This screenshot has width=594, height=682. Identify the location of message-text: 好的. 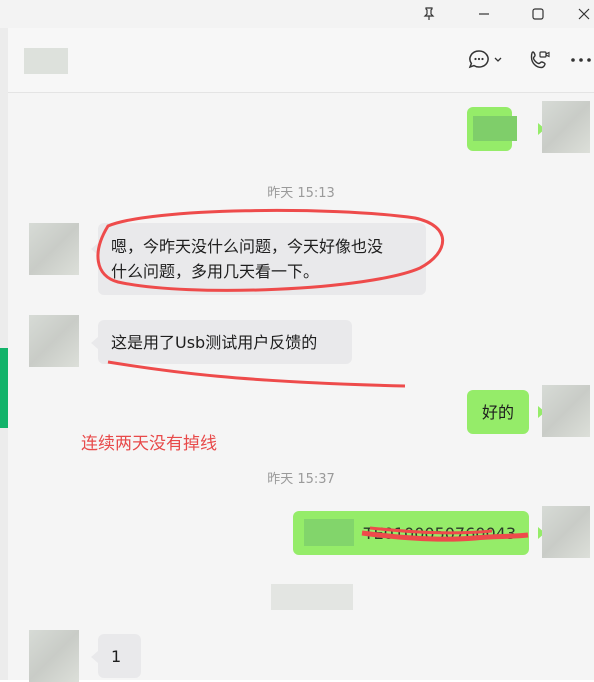
(497, 412).